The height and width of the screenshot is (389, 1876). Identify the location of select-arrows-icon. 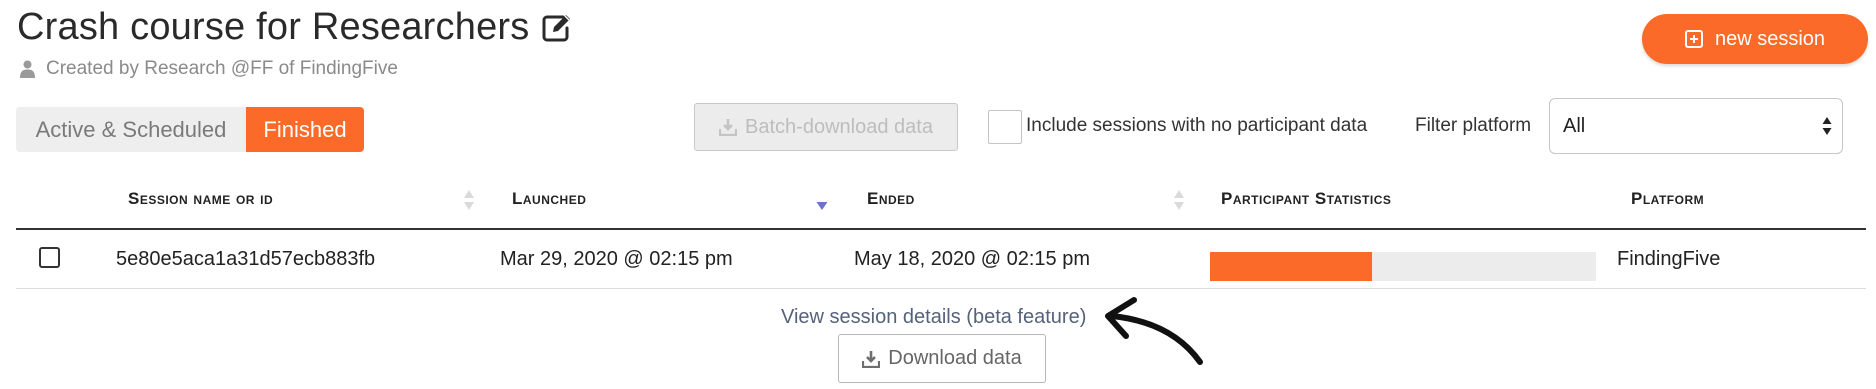
(1827, 126).